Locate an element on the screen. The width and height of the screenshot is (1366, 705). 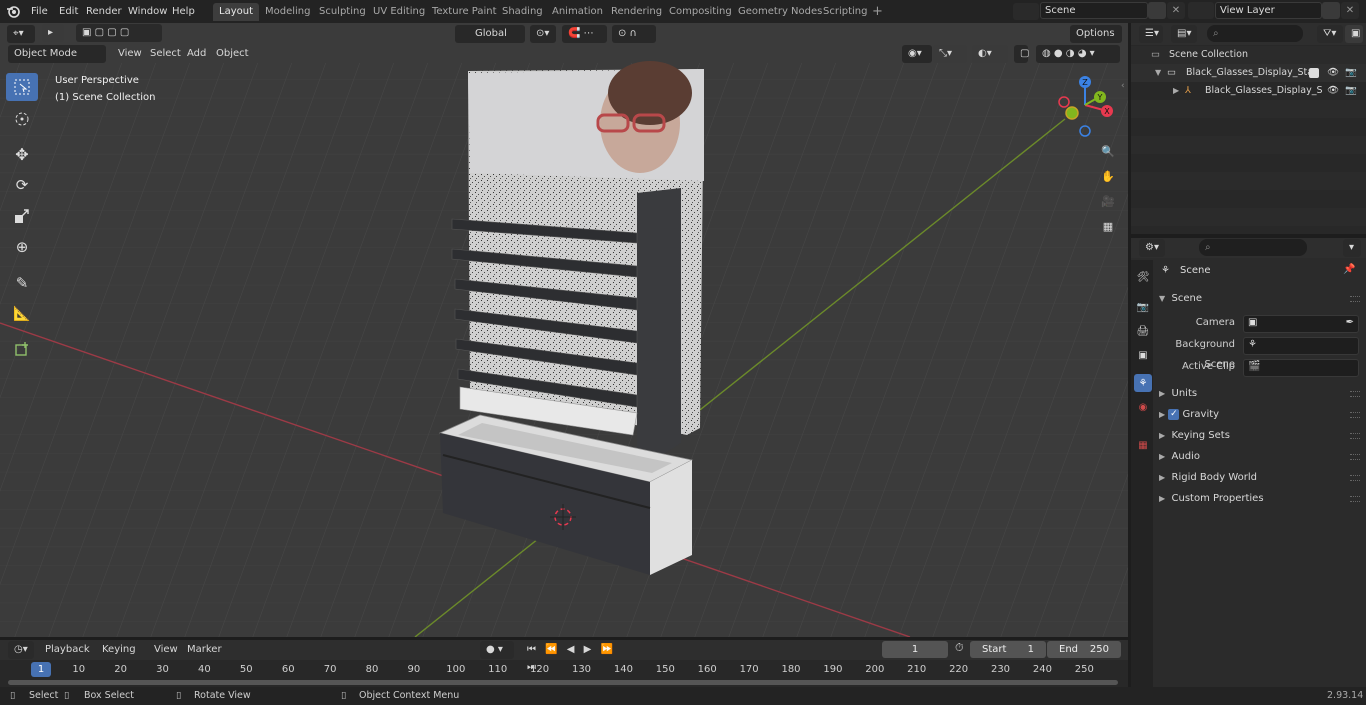
filter-icon: ⛛▾ is located at coordinates (1330, 34).